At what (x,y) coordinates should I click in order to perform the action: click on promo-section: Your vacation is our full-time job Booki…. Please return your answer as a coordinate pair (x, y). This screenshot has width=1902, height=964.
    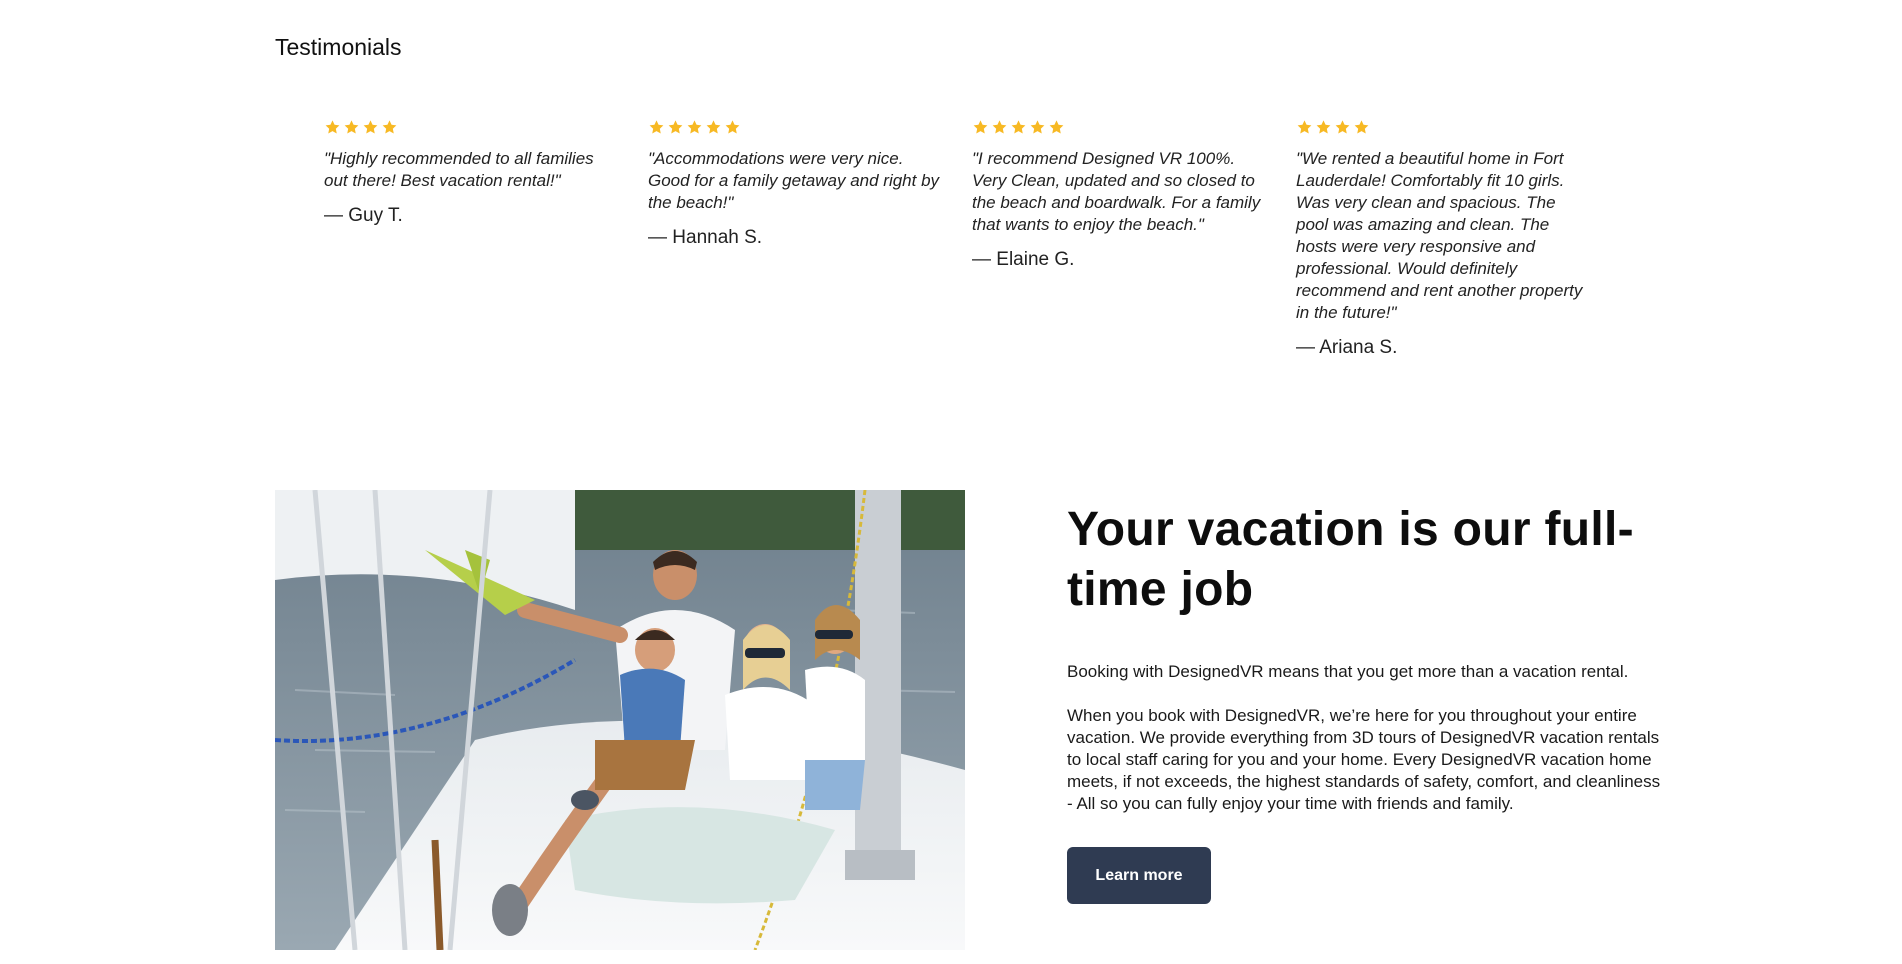
    Looking at the image, I should click on (1367, 702).